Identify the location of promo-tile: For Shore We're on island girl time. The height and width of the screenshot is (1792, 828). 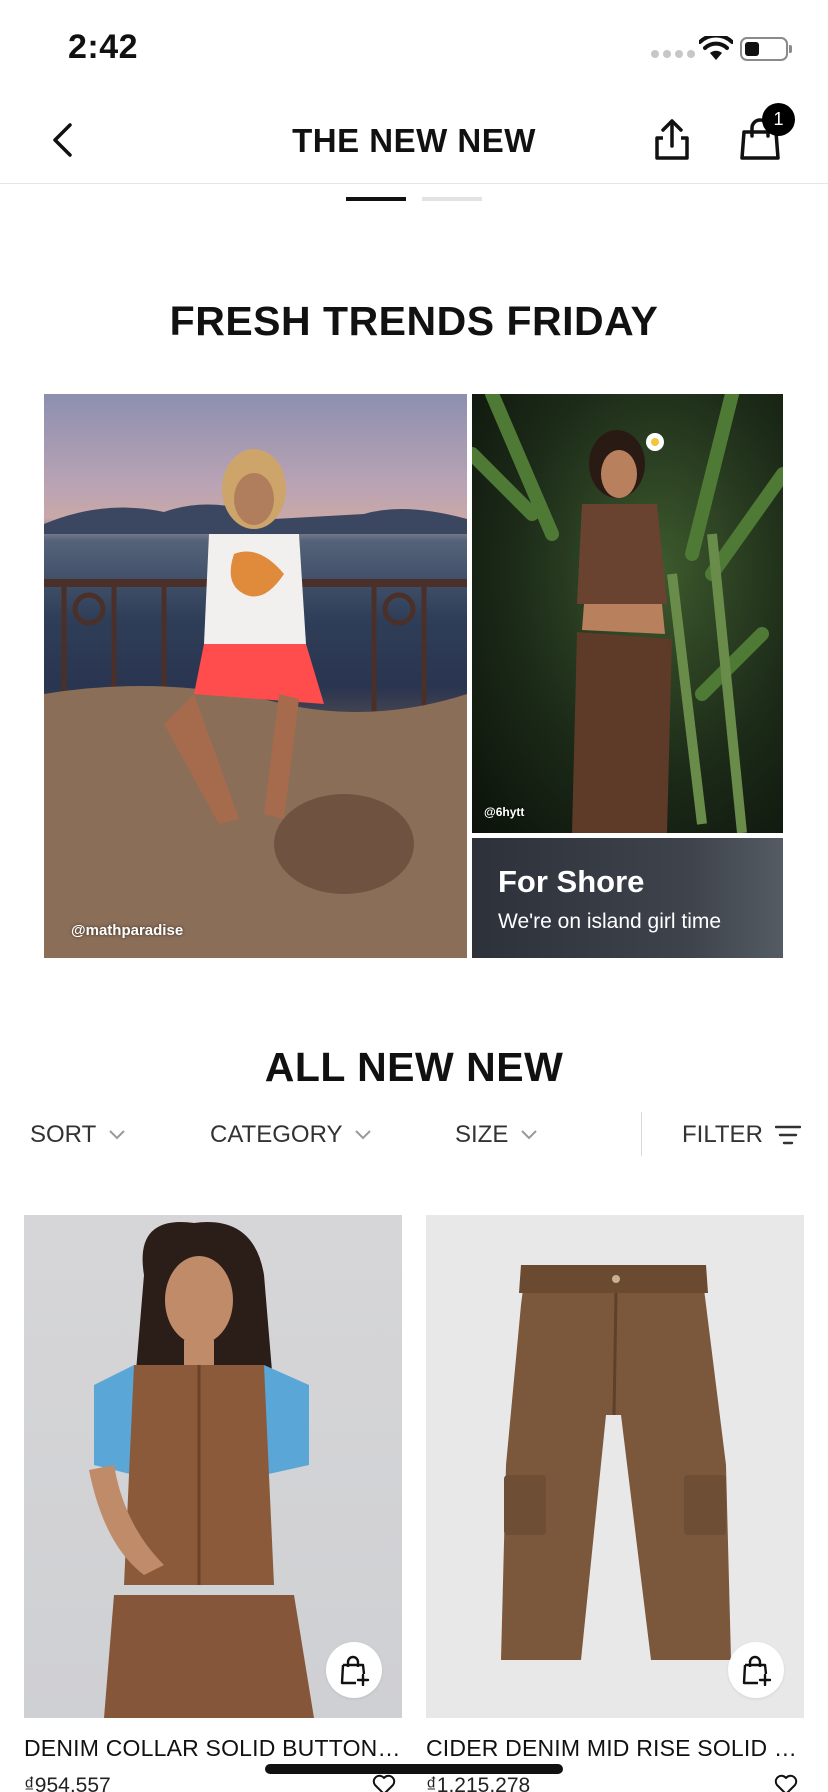
(627, 898).